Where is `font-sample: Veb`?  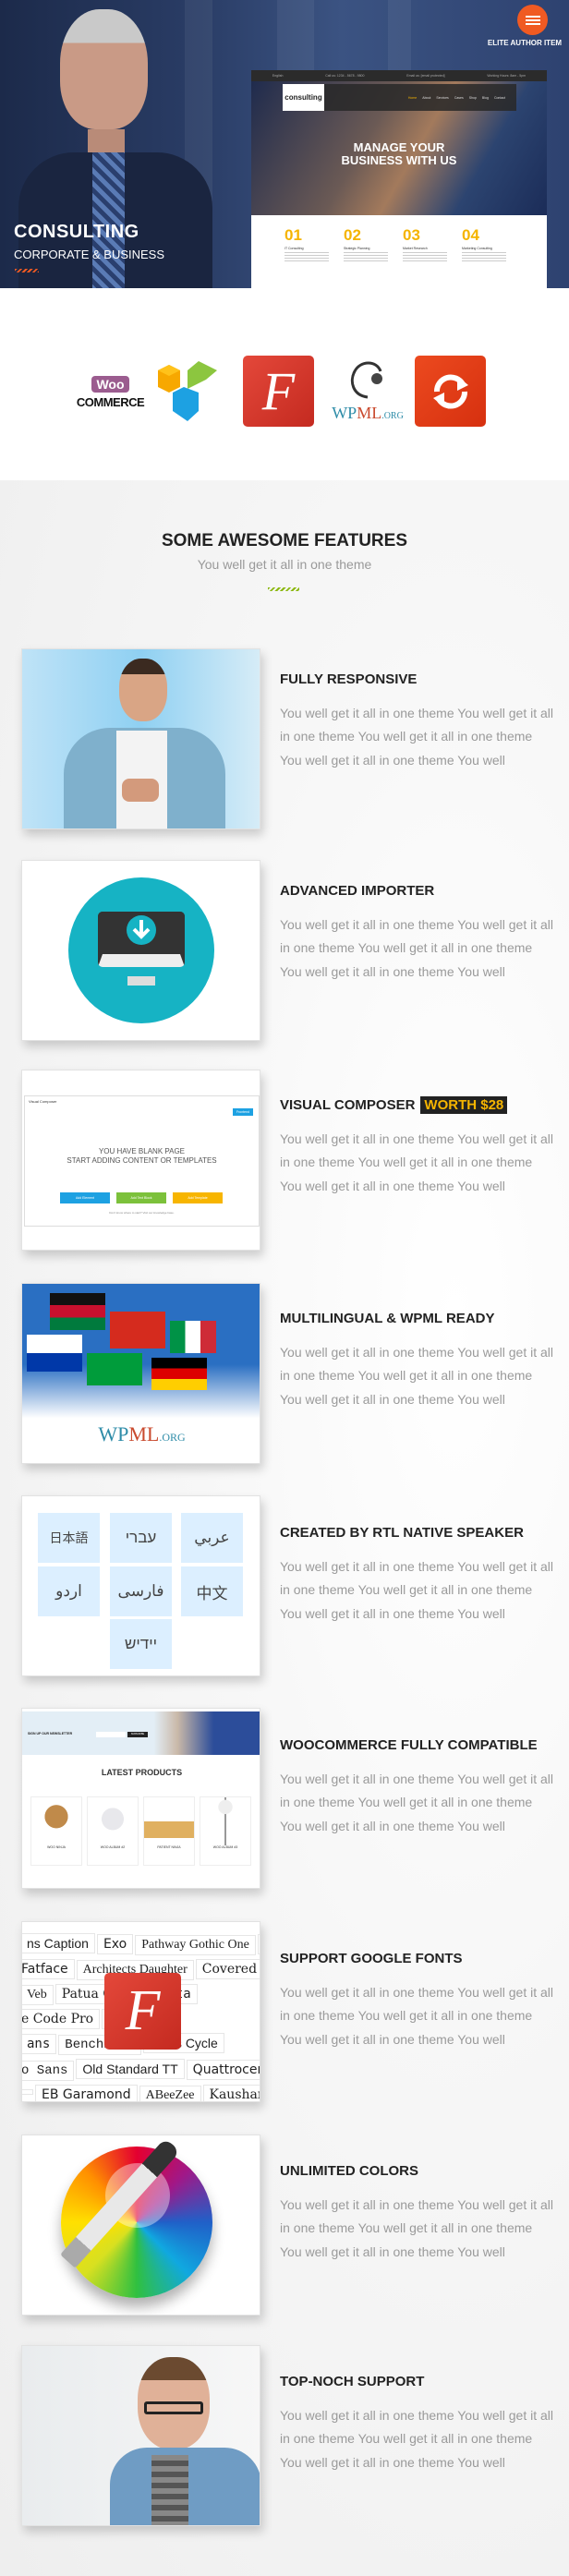
font-sample: Veb is located at coordinates (38, 1995).